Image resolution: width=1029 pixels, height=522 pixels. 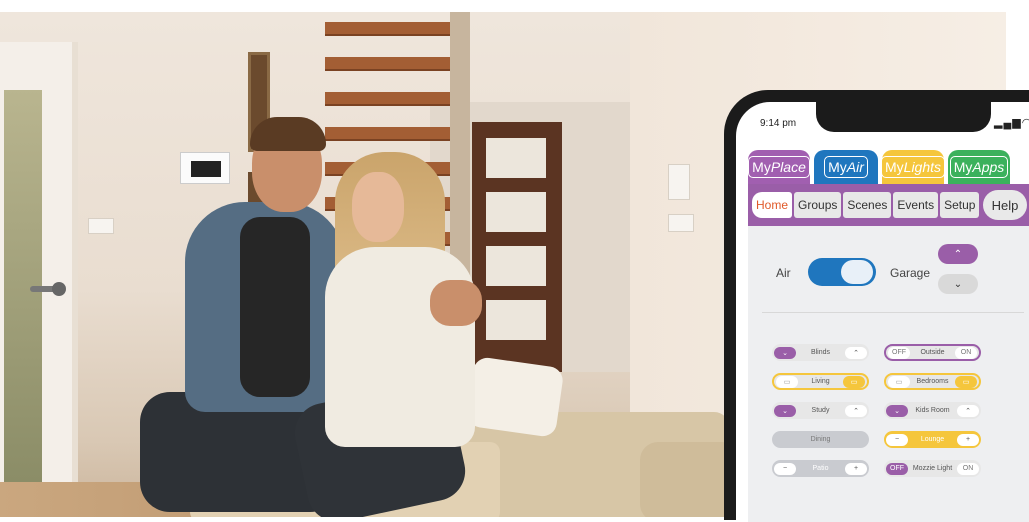 I want to click on mozzie-on-button: ON, so click(x=968, y=468).